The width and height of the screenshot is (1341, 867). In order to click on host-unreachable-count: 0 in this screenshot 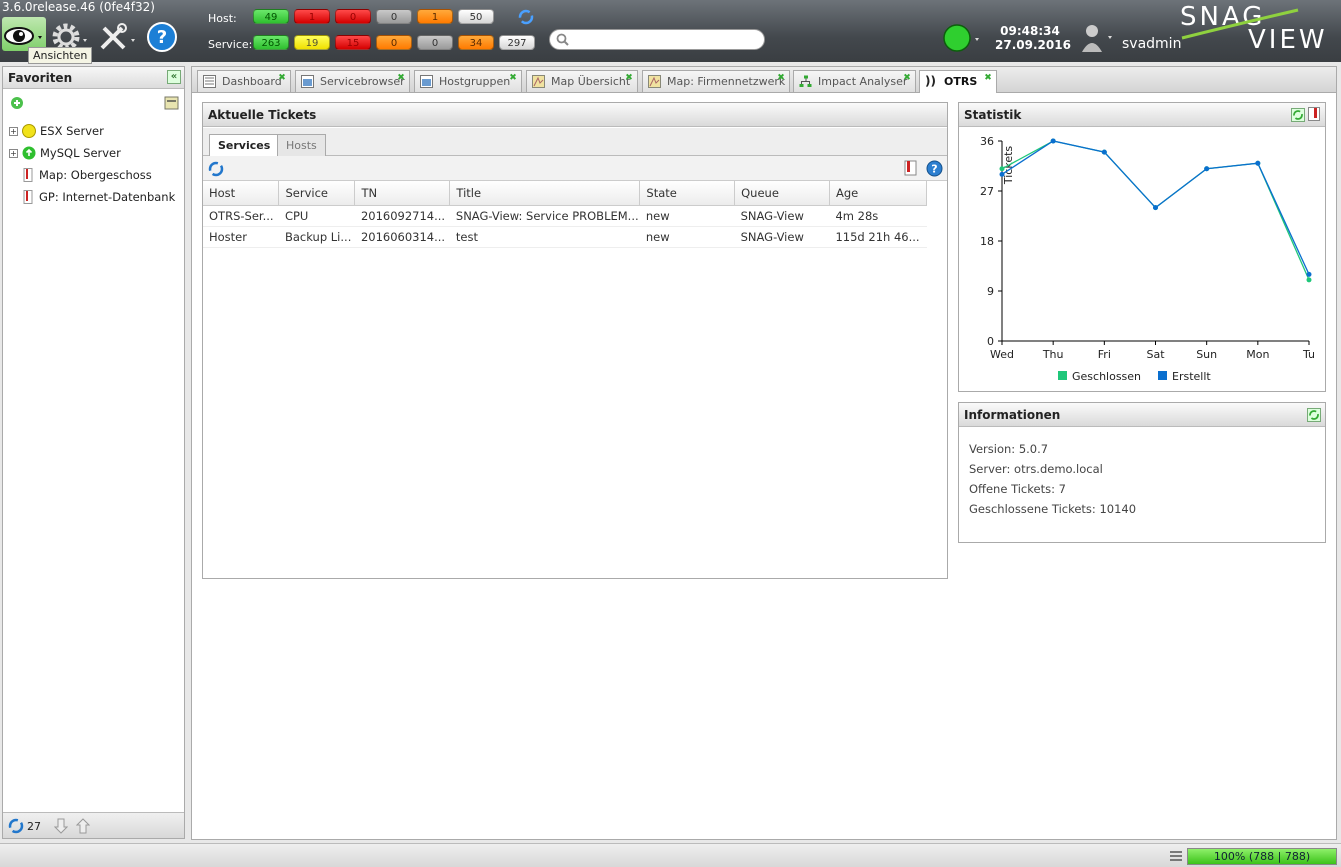, I will do `click(353, 16)`.